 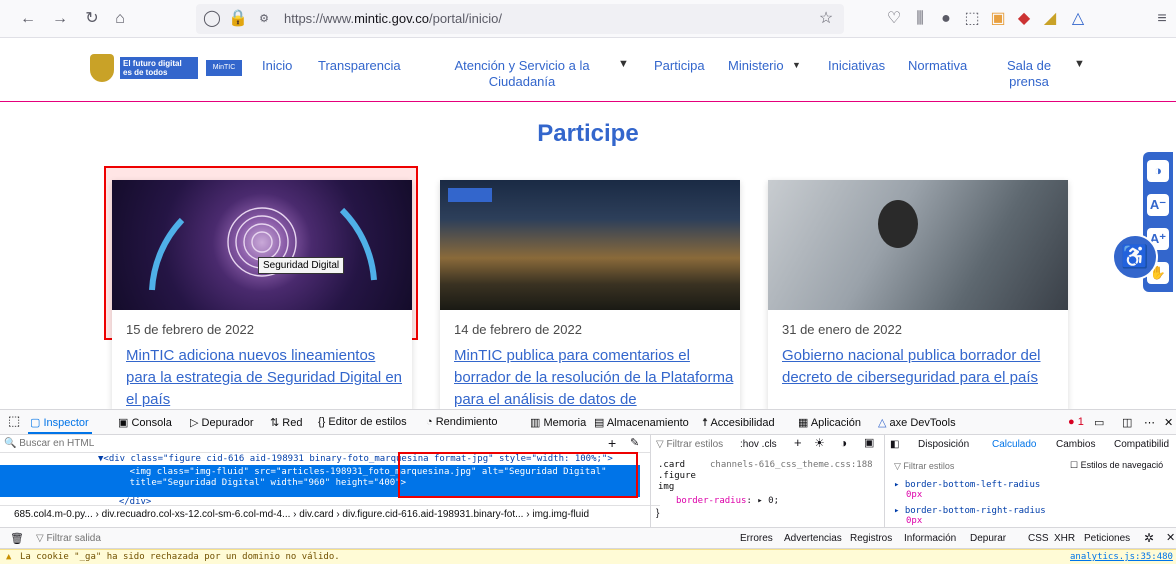 I want to click on extension-icon: ◢, so click(x=1050, y=19).